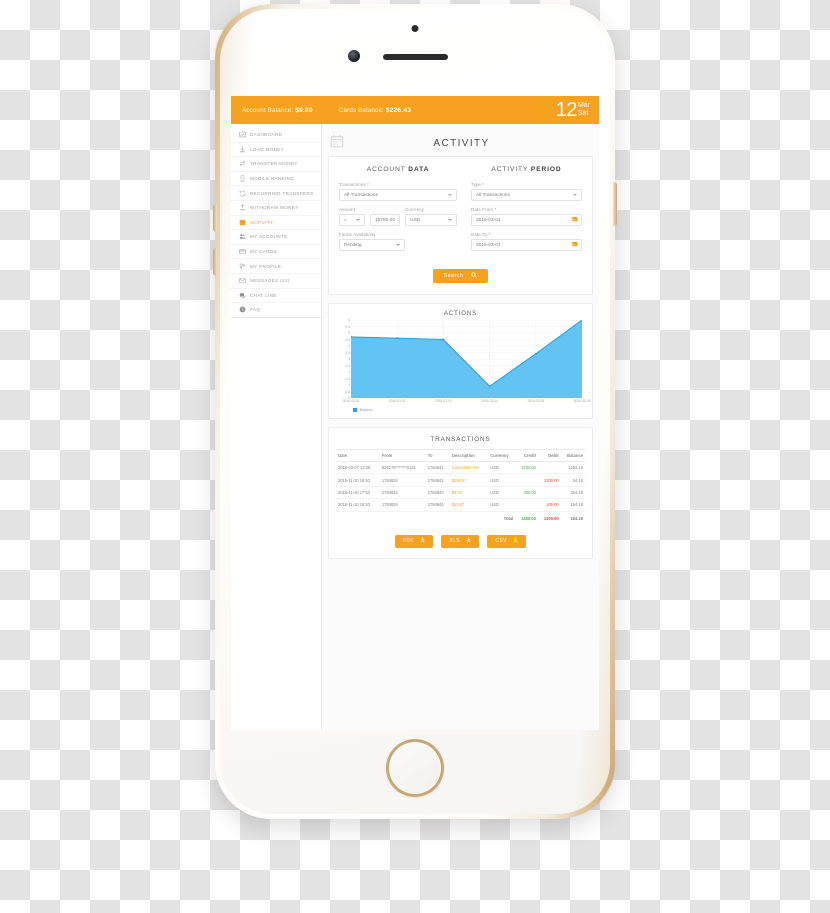  I want to click on sidebar-item-my-cards: MY CARDS, so click(276, 252).